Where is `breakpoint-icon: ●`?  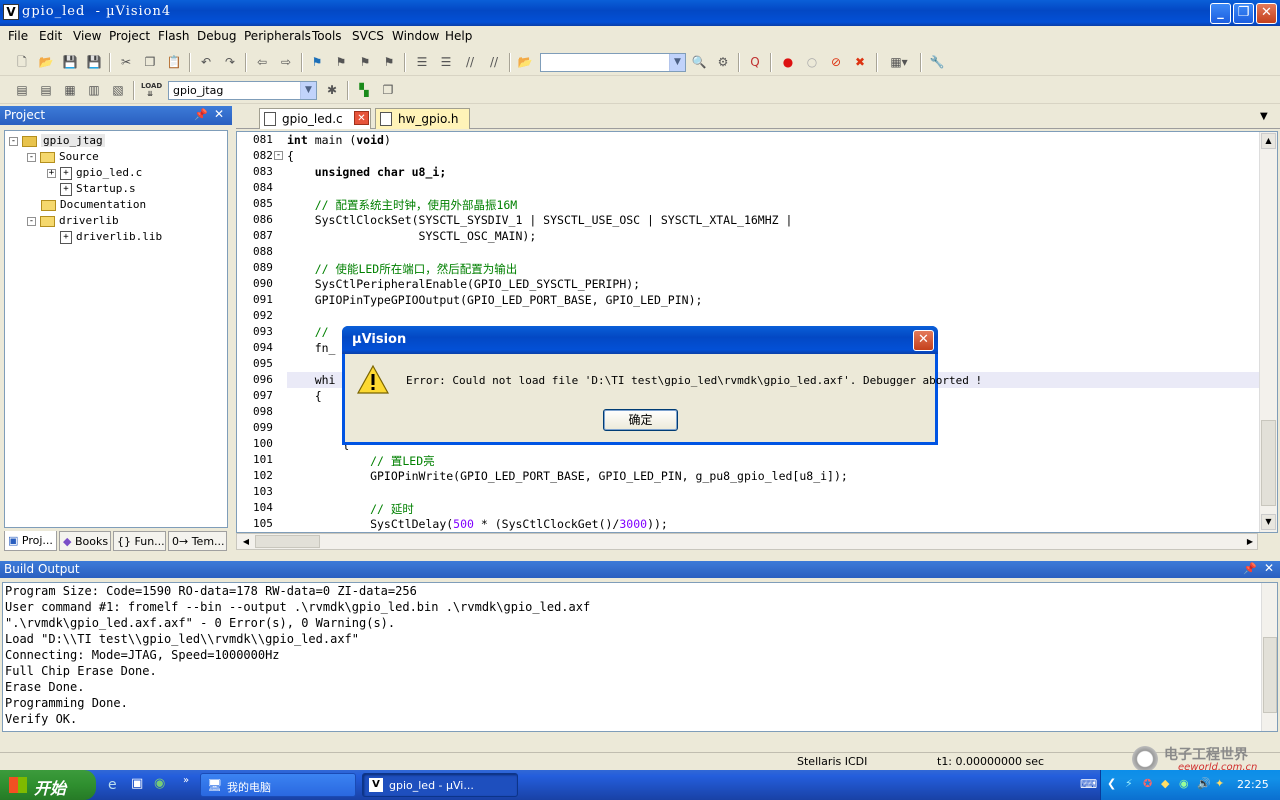 breakpoint-icon: ● is located at coordinates (788, 62).